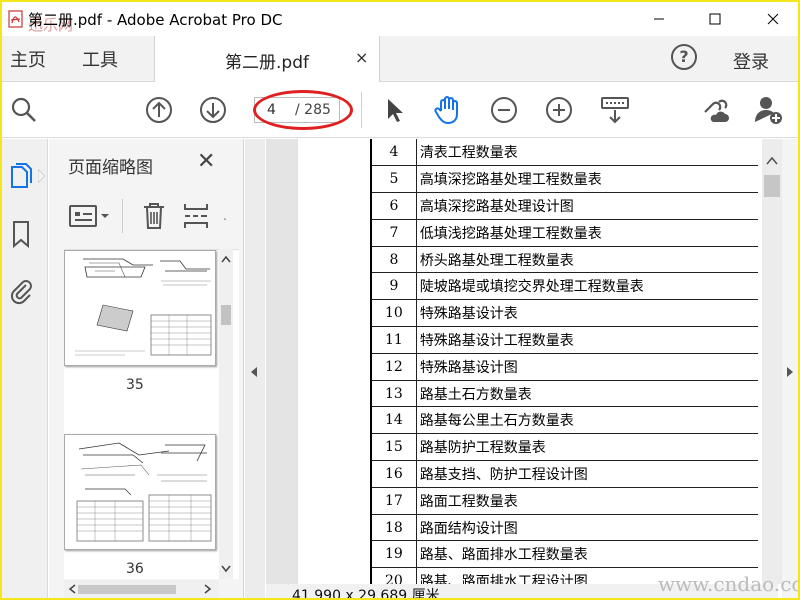 The height and width of the screenshot is (600, 800). What do you see at coordinates (154, 216) in the screenshot?
I see `delete-page-icon` at bounding box center [154, 216].